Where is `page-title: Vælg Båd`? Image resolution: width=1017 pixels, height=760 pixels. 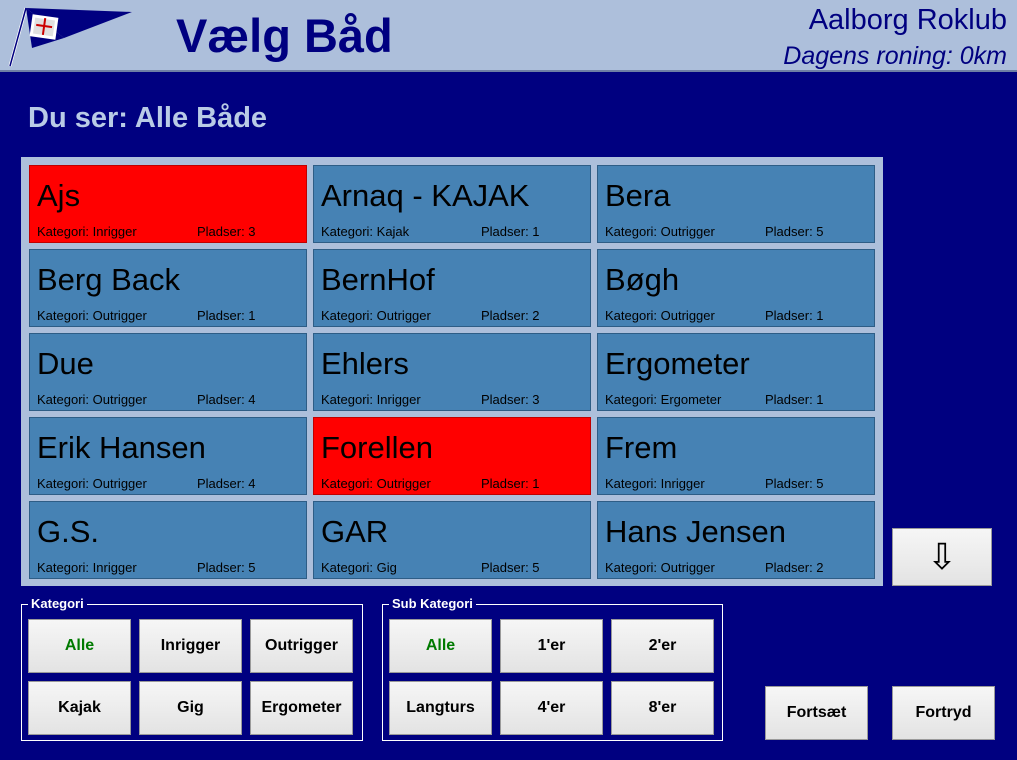 page-title: Vælg Båd is located at coordinates (284, 35).